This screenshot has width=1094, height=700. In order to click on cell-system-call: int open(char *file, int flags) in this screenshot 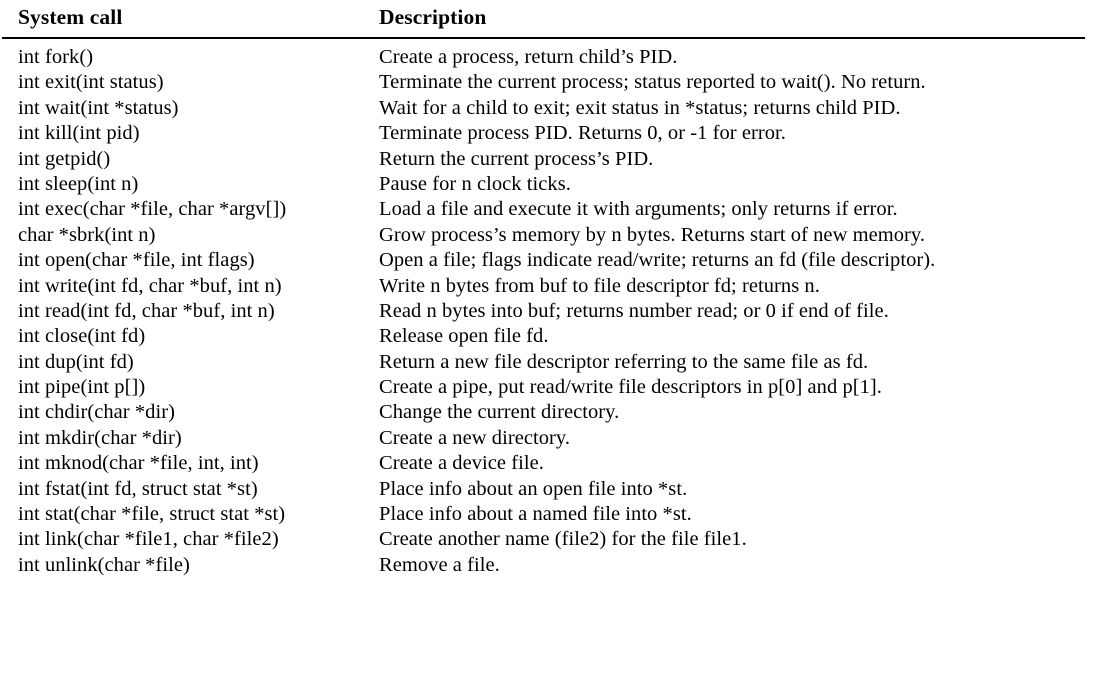, I will do `click(136, 260)`.